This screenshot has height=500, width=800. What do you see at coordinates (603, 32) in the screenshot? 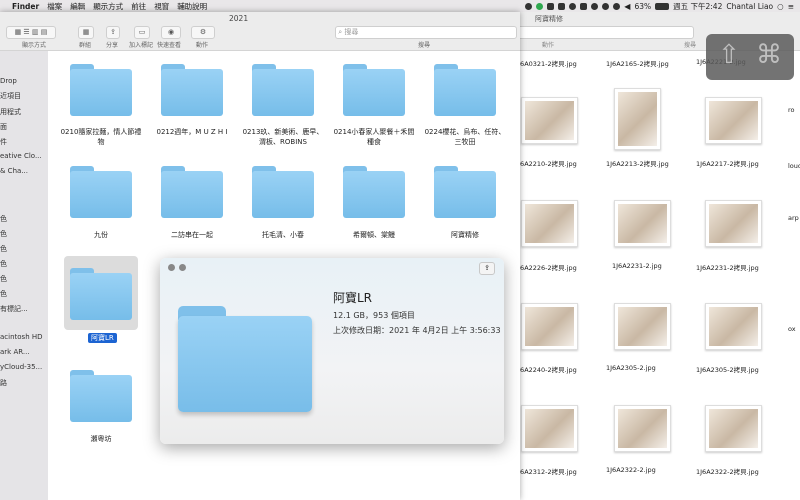
I see `back-search-input` at bounding box center [603, 32].